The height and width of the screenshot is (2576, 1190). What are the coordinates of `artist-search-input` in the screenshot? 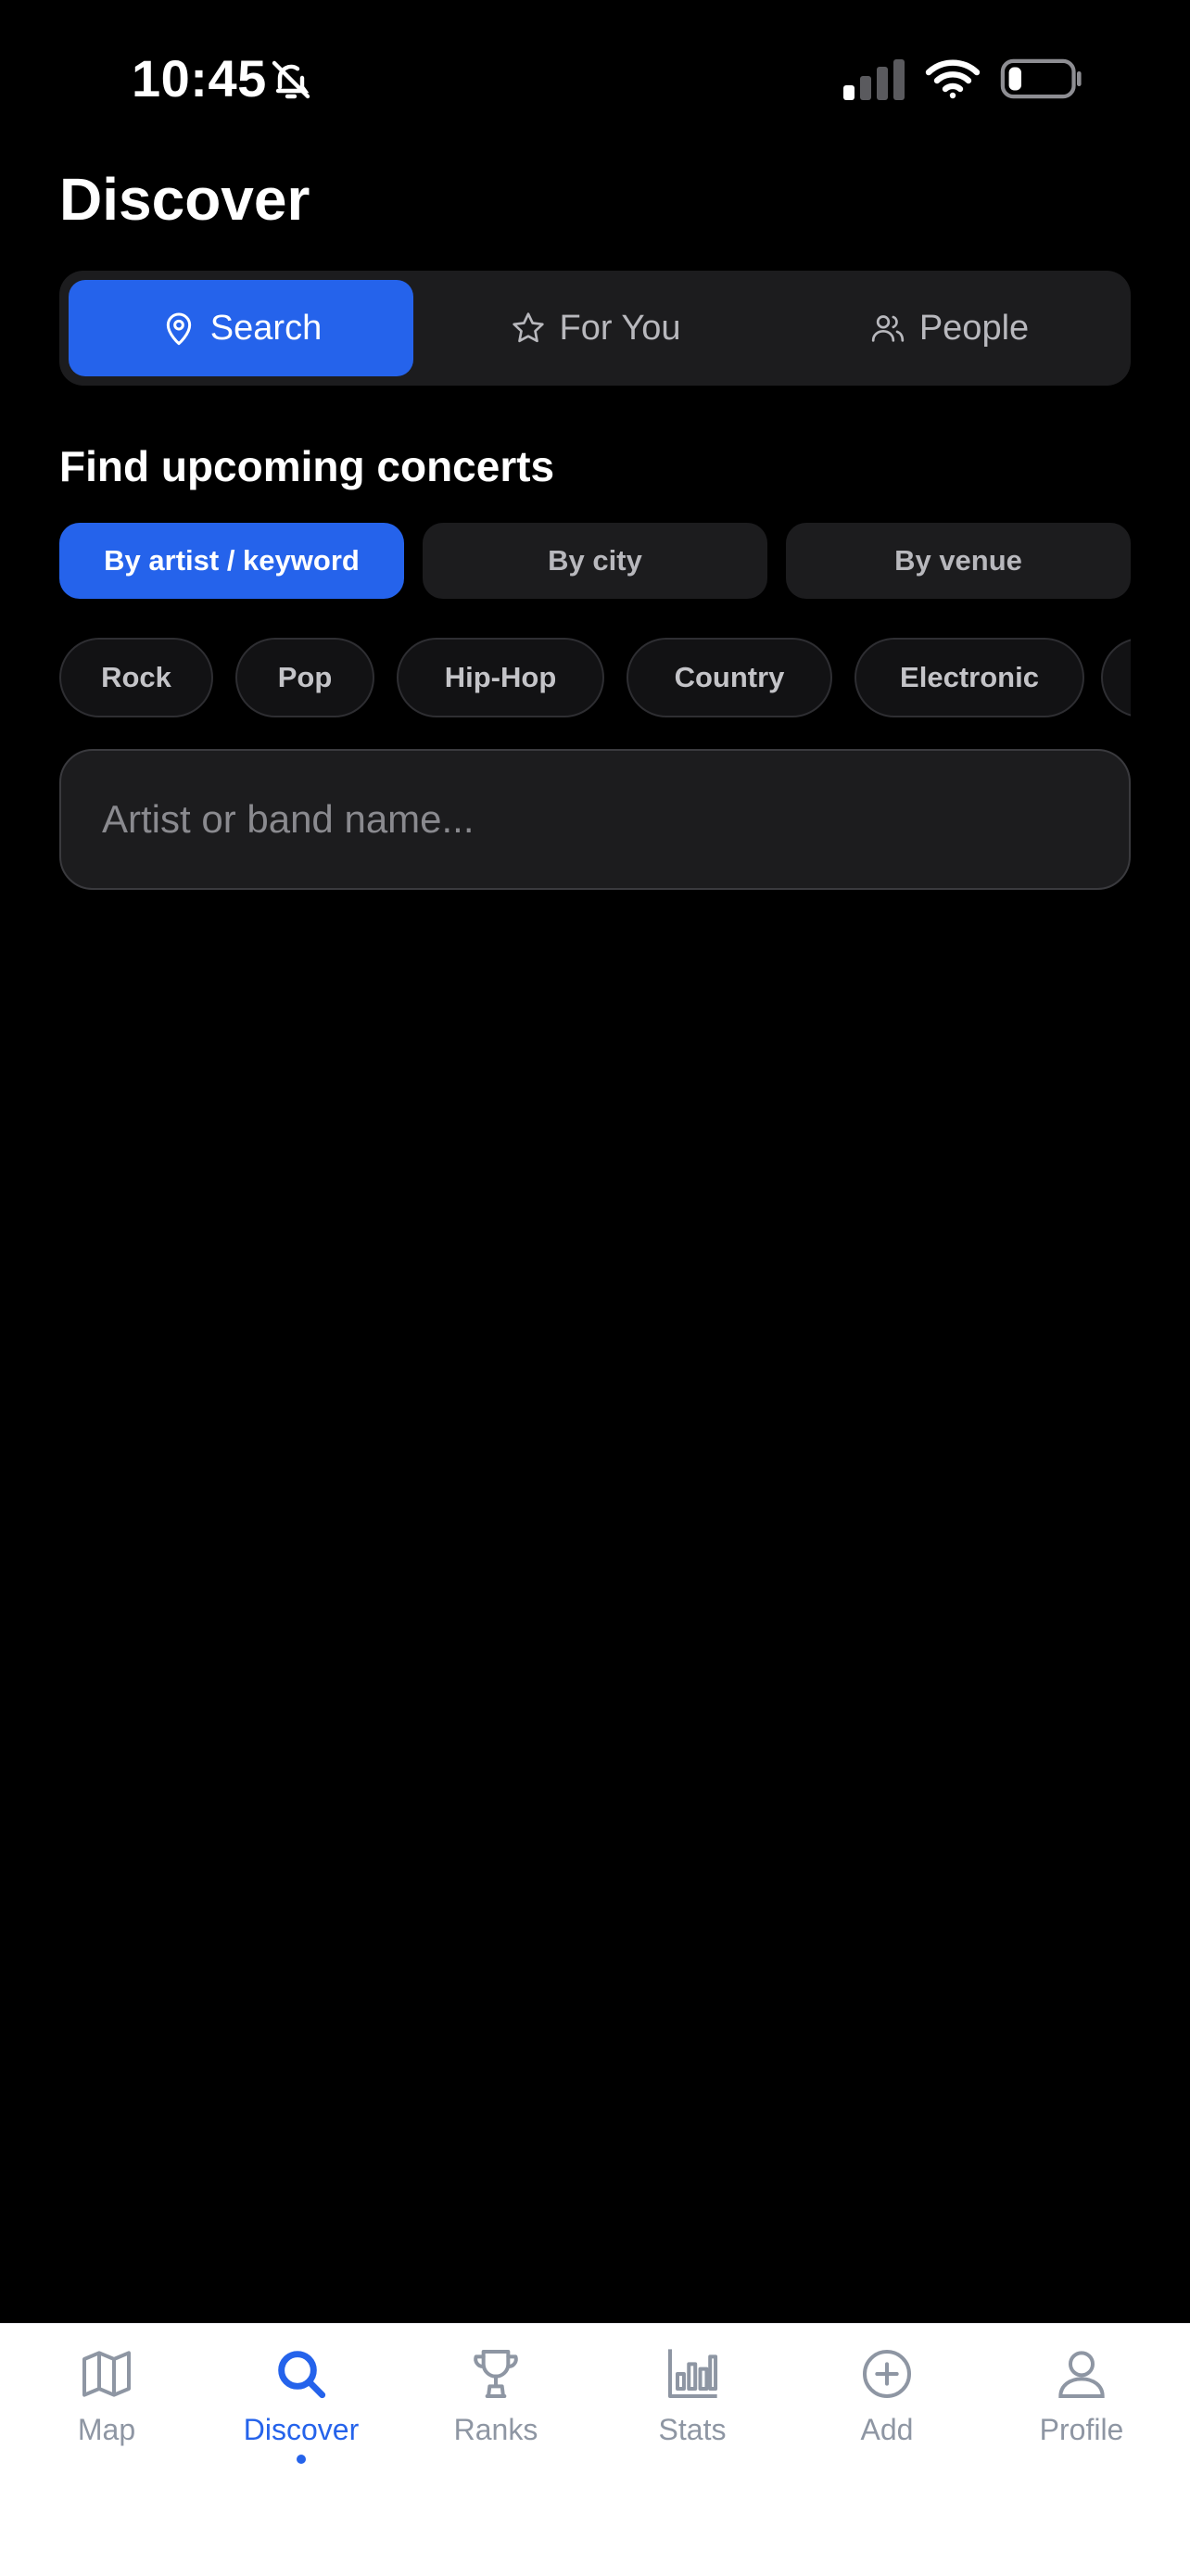 It's located at (595, 819).